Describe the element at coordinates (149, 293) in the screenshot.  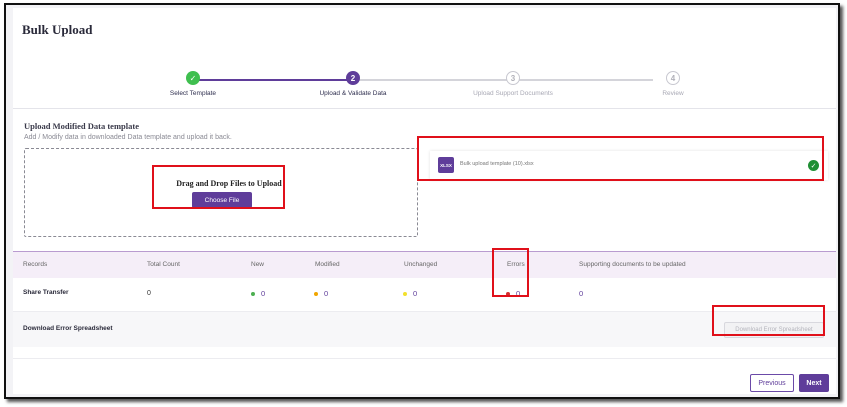
I see `total-count-value: 0` at that location.